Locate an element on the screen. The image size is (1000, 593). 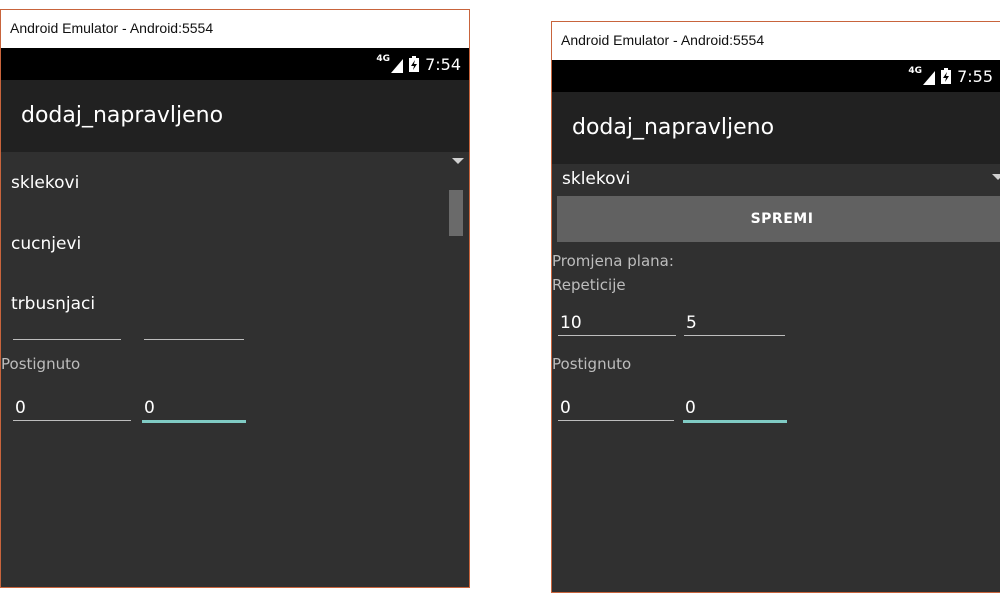
list-item: sklekovi is located at coordinates (45, 183).